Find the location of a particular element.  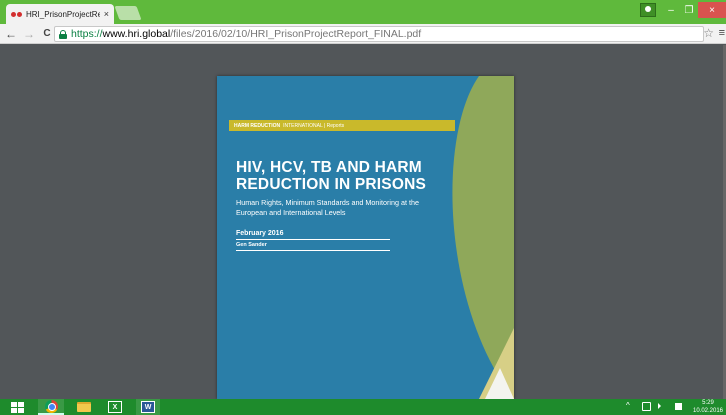

minimize-button: – is located at coordinates (671, 10).